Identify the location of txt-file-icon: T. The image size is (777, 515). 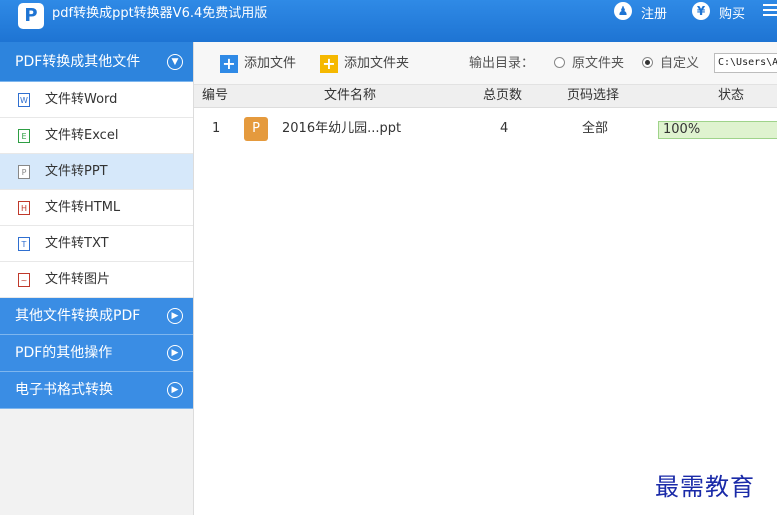
(24, 244).